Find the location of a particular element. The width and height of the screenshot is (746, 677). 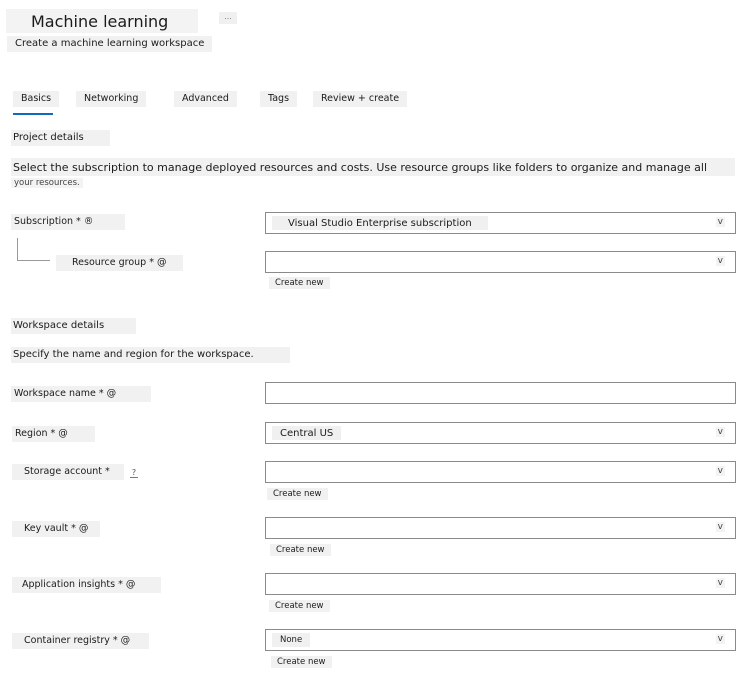

subscription-select: Visual Studio Enterprise subscription v is located at coordinates (500, 223).